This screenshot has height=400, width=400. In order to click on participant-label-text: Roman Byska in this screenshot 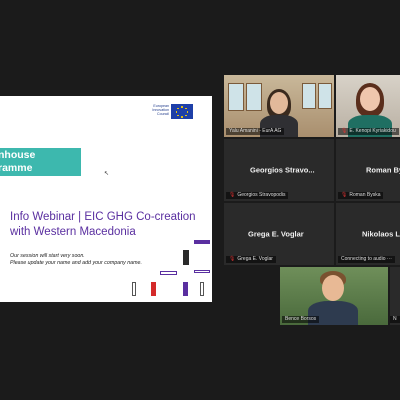, I will do `click(365, 195)`.